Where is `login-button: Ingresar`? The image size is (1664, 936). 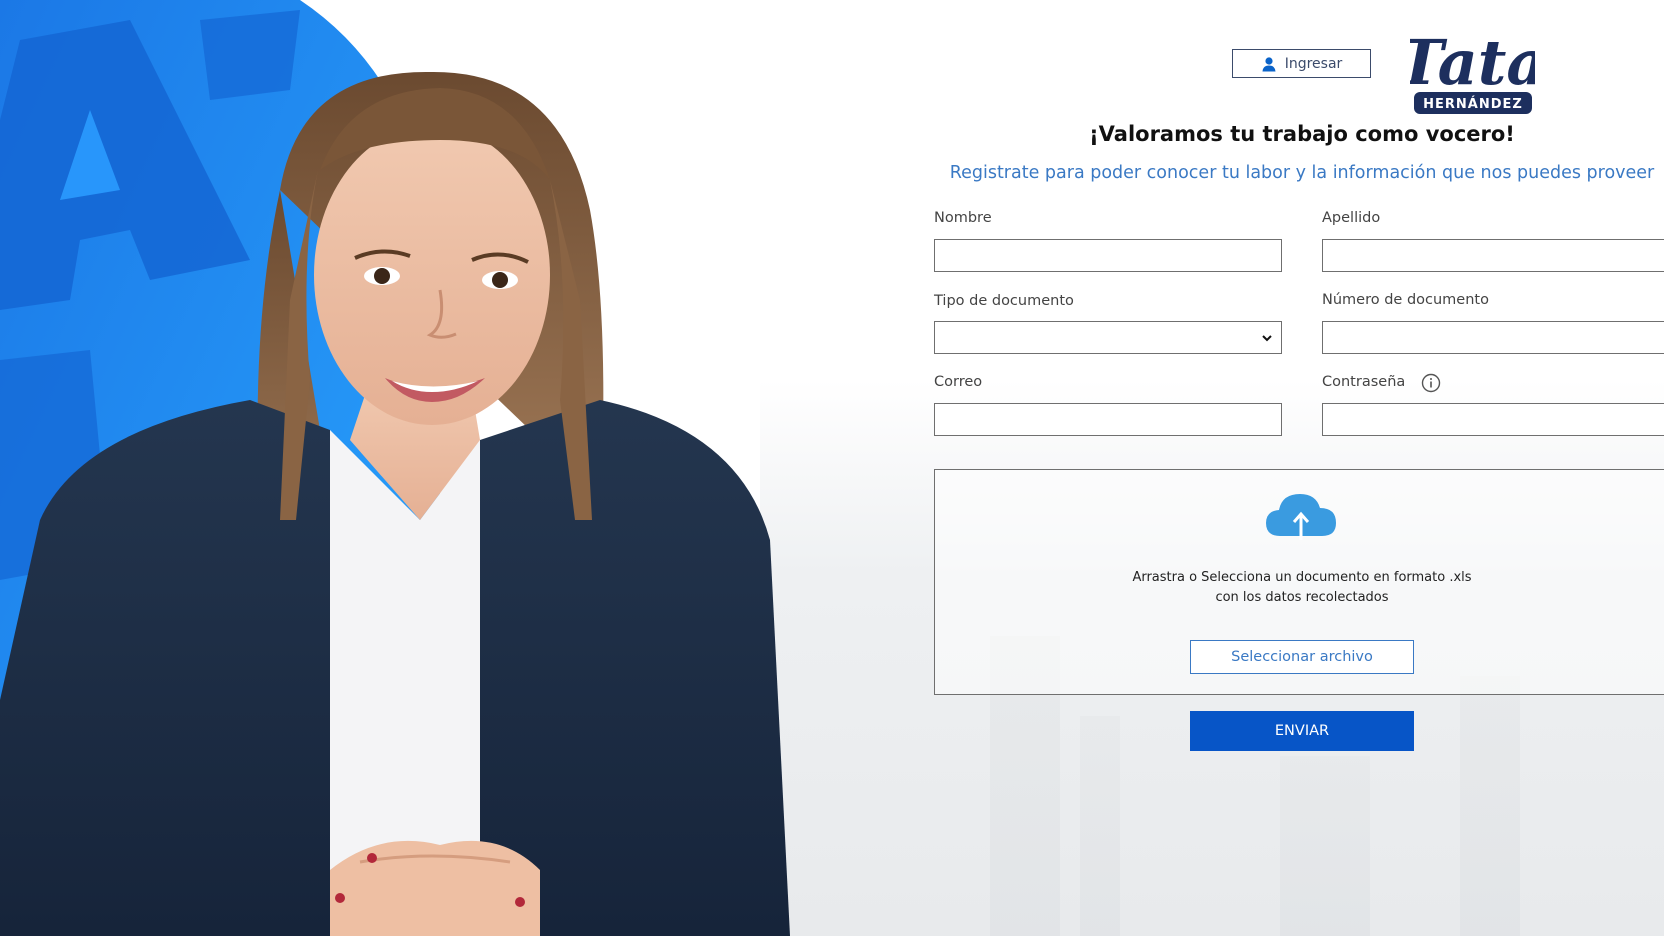 login-button: Ingresar is located at coordinates (1301, 63).